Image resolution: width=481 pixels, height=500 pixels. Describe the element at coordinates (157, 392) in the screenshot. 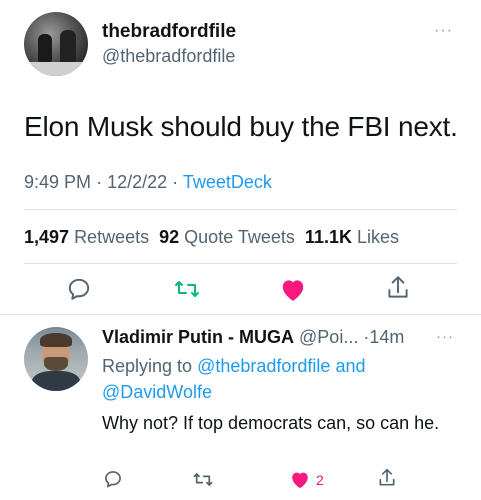

I see `replying-user-link: @DavidWolfe` at that location.